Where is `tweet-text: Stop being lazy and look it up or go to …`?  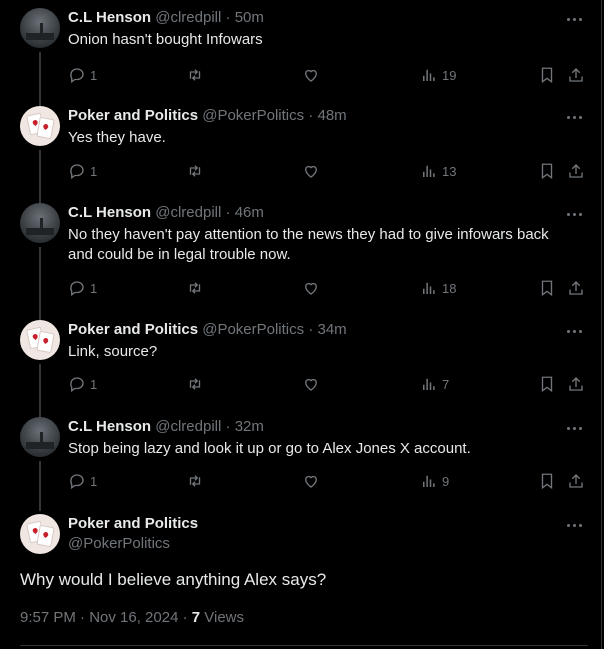
tweet-text: Stop being lazy and look it up or go to … is located at coordinates (269, 448).